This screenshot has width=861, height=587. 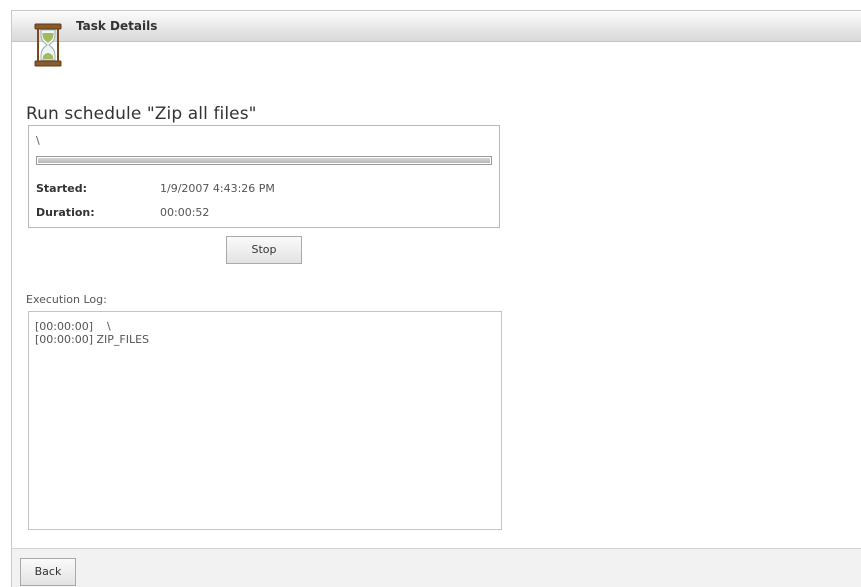 I want to click on execution-log-label: Execution Log:, so click(x=66, y=299).